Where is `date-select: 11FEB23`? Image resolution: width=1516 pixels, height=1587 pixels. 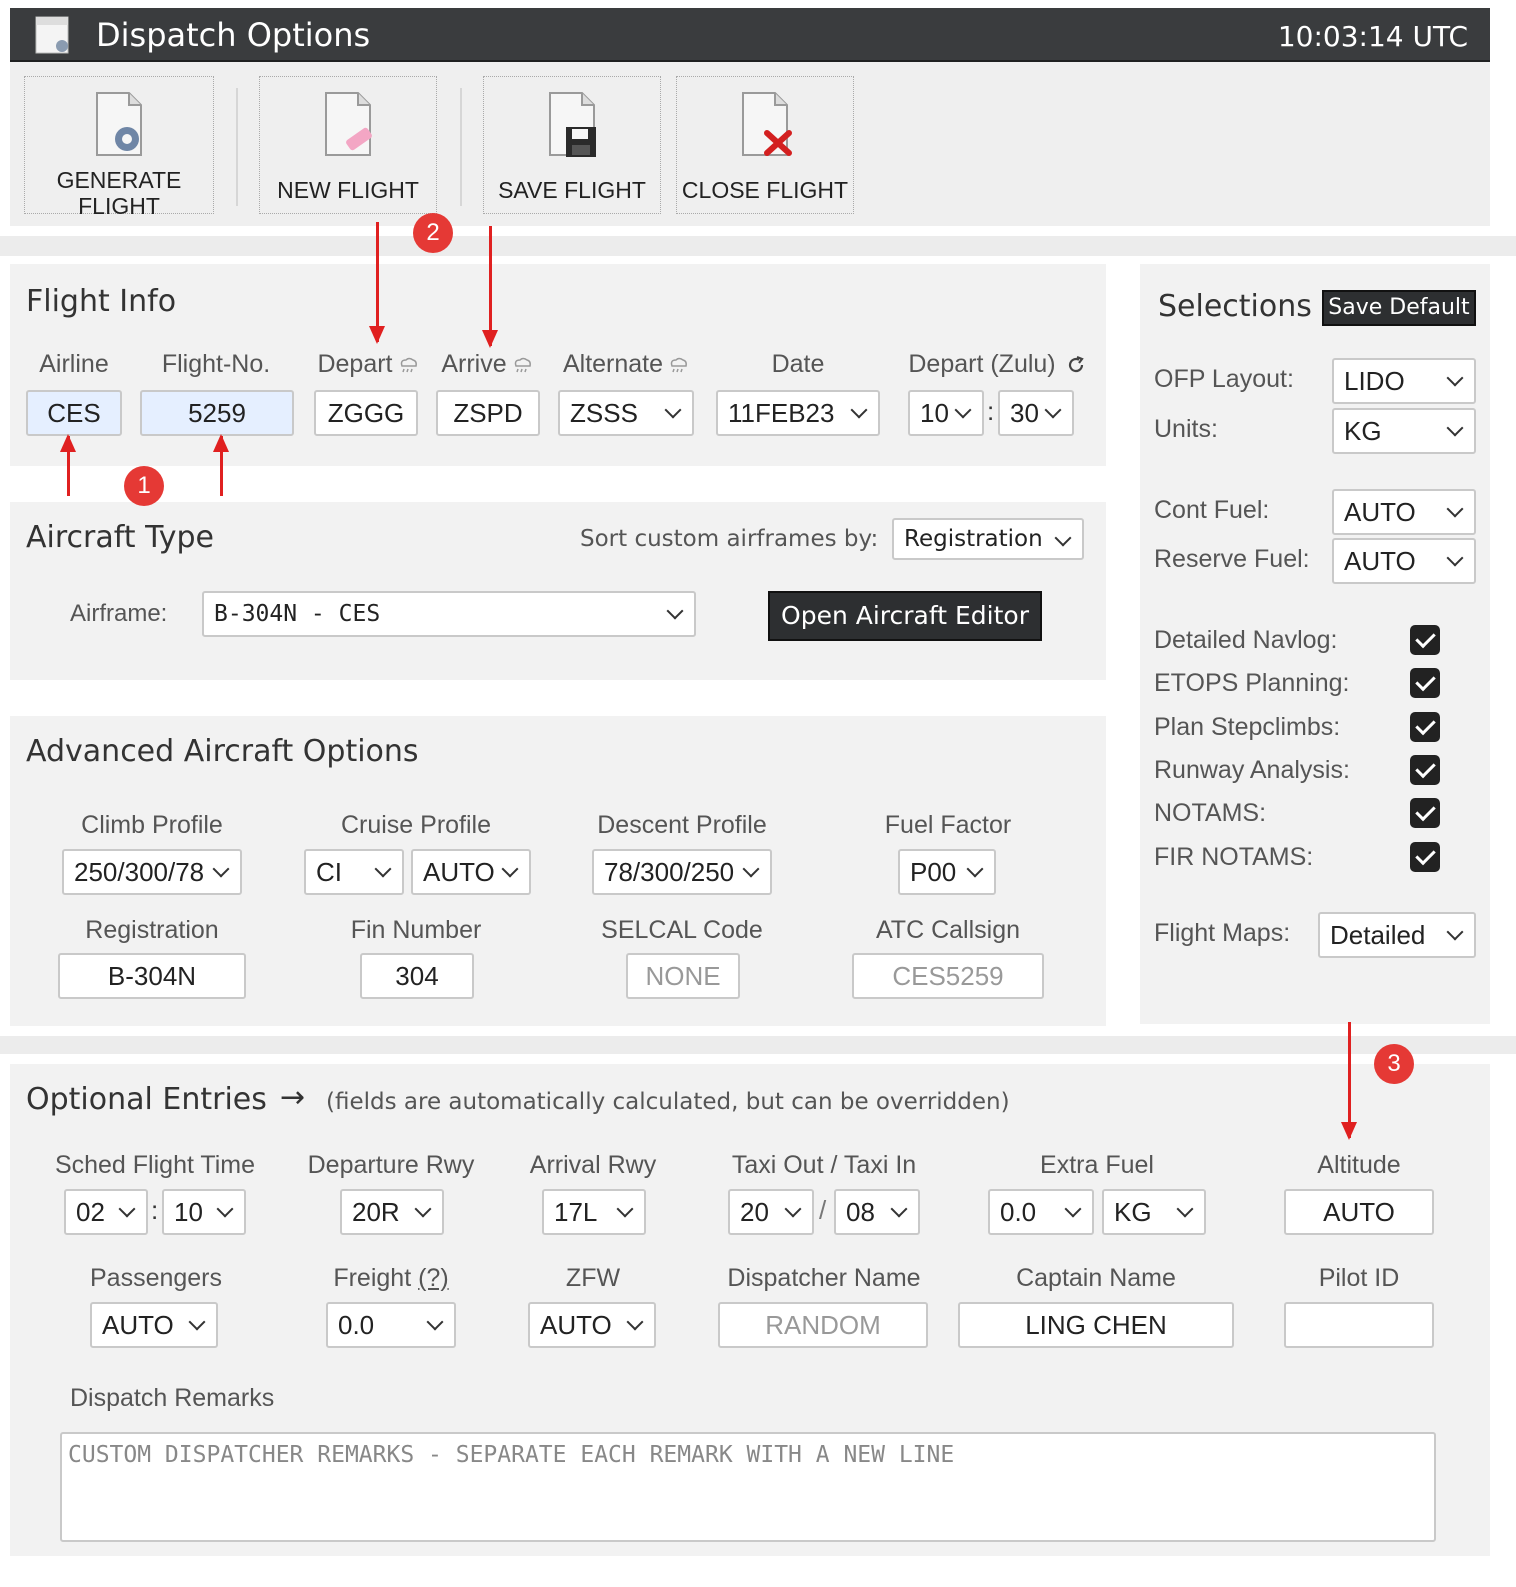 date-select: 11FEB23 is located at coordinates (798, 413).